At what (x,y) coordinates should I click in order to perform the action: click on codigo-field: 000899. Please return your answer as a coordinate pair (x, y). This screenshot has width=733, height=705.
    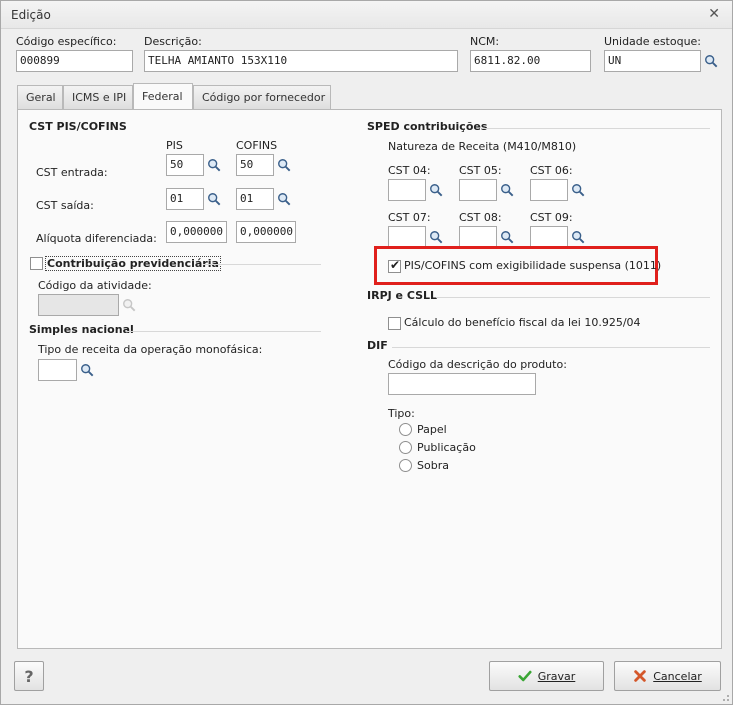
    Looking at the image, I should click on (74, 61).